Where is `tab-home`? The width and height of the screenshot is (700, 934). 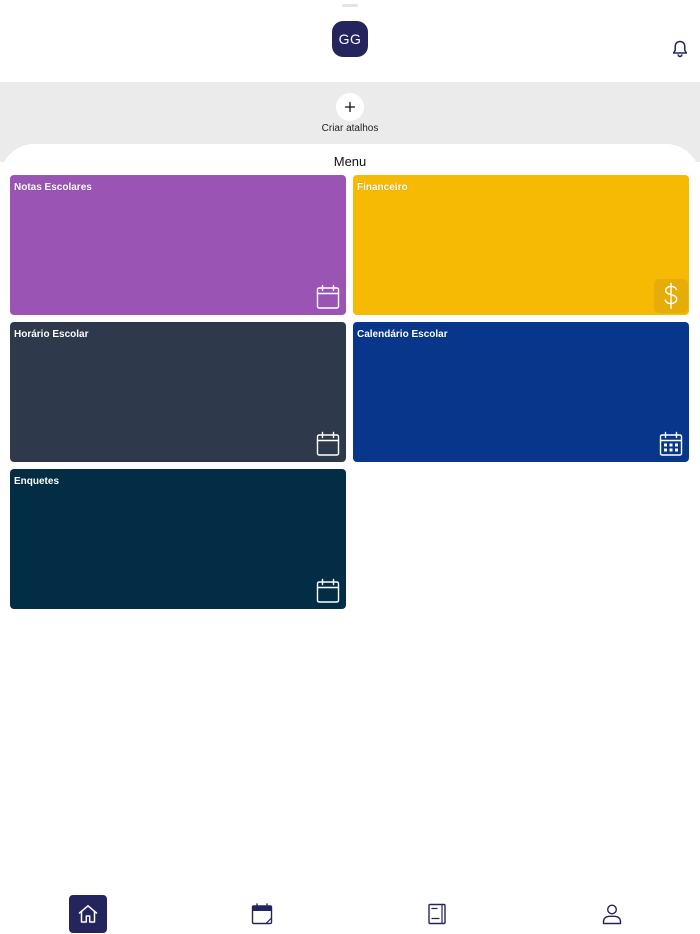
tab-home is located at coordinates (88, 914).